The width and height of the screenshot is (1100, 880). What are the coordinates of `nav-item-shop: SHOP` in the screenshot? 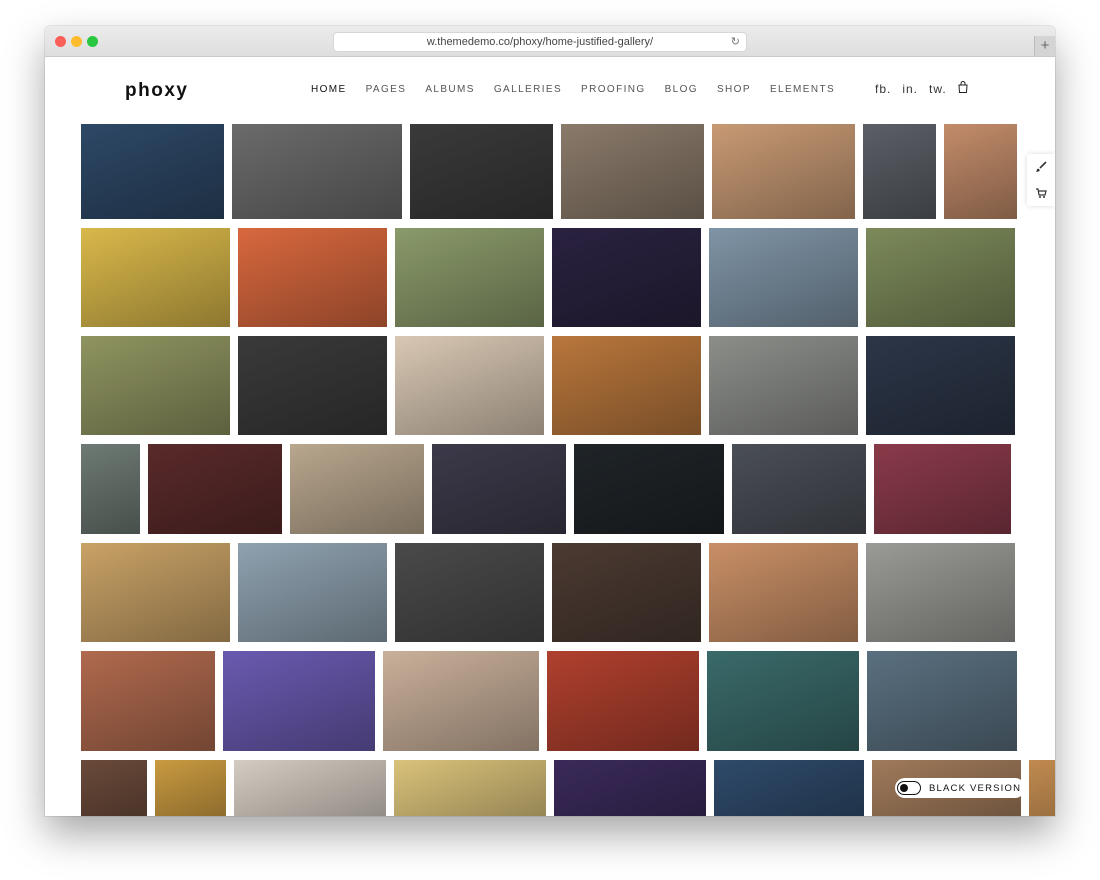 It's located at (734, 89).